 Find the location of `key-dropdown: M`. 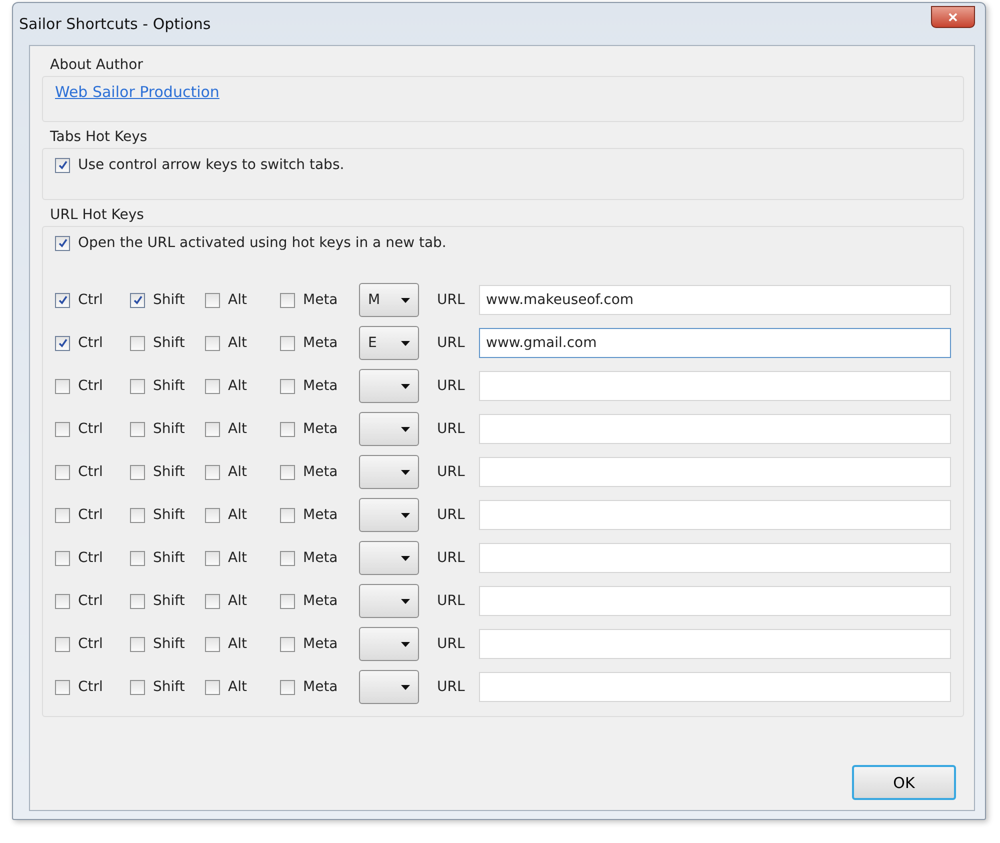

key-dropdown: M is located at coordinates (389, 300).